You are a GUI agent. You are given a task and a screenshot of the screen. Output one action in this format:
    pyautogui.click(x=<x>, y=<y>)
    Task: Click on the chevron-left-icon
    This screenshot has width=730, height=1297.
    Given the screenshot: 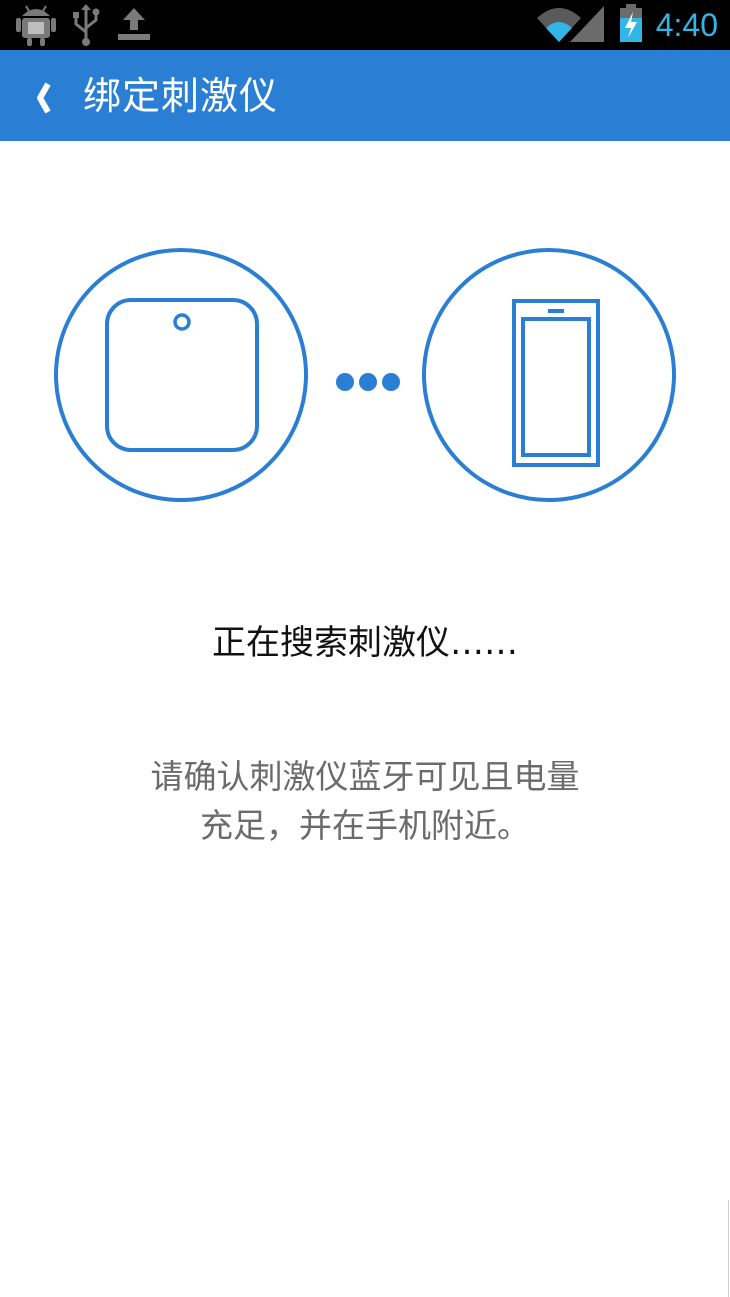 What is the action you would take?
    pyautogui.click(x=44, y=98)
    